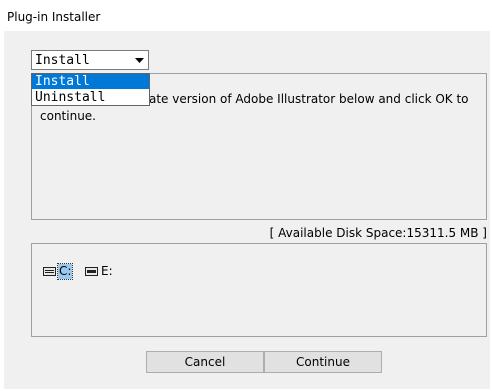  What do you see at coordinates (68, 116) in the screenshot?
I see `instruction-line-2: continue.` at bounding box center [68, 116].